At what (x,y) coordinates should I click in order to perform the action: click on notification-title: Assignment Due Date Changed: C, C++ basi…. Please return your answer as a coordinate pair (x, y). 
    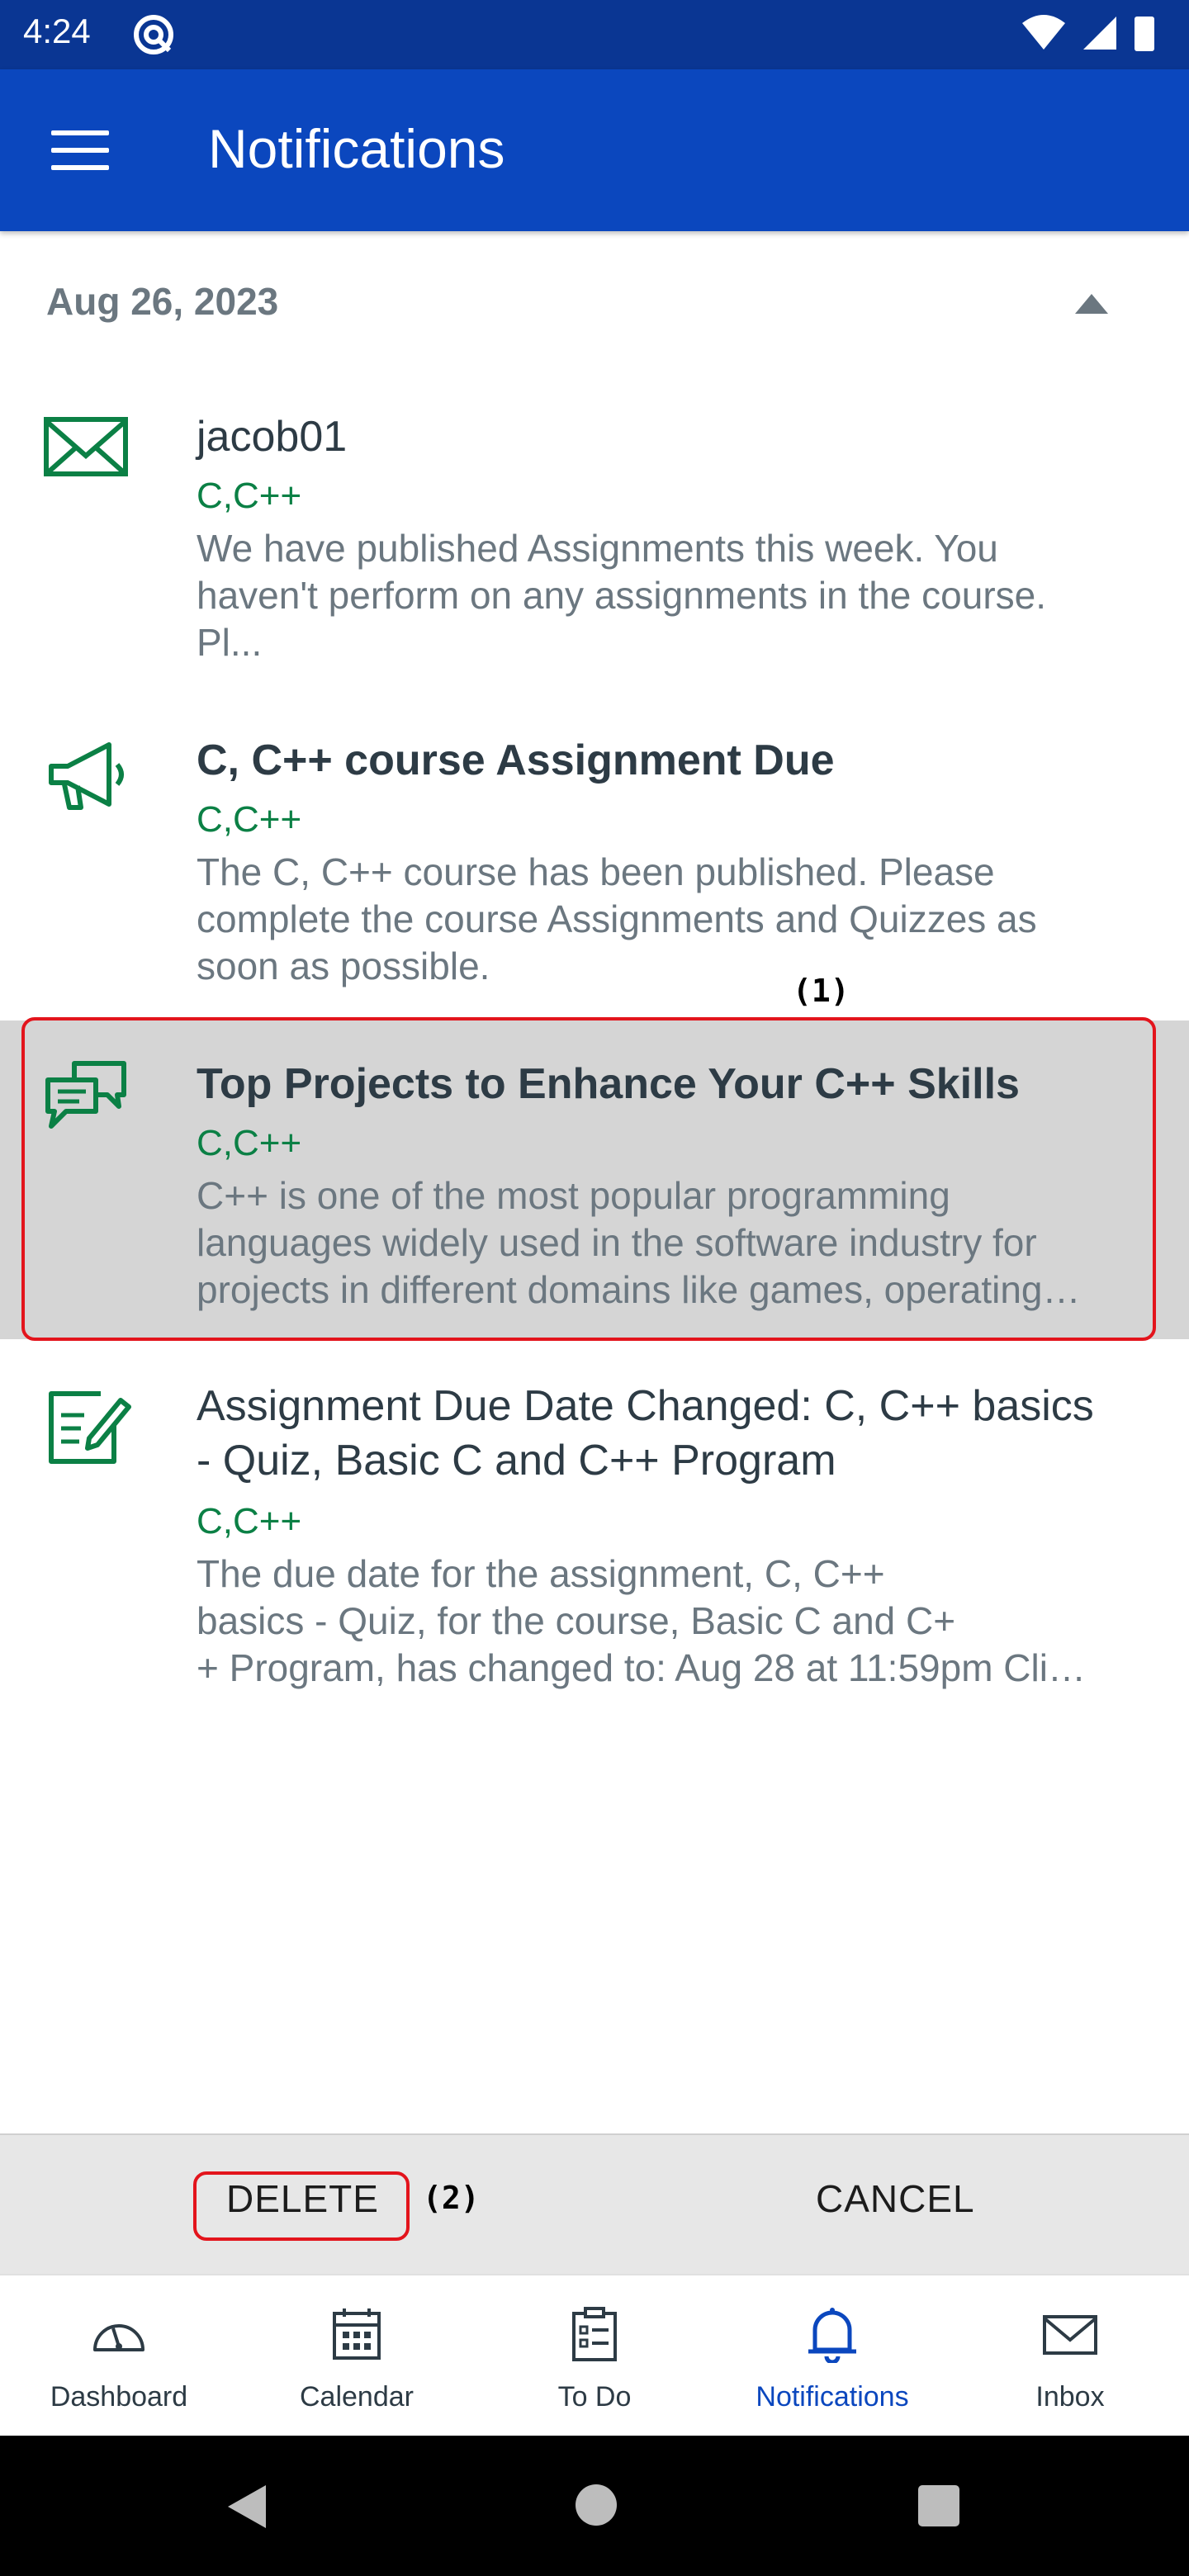
    Looking at the image, I should click on (673, 1433).